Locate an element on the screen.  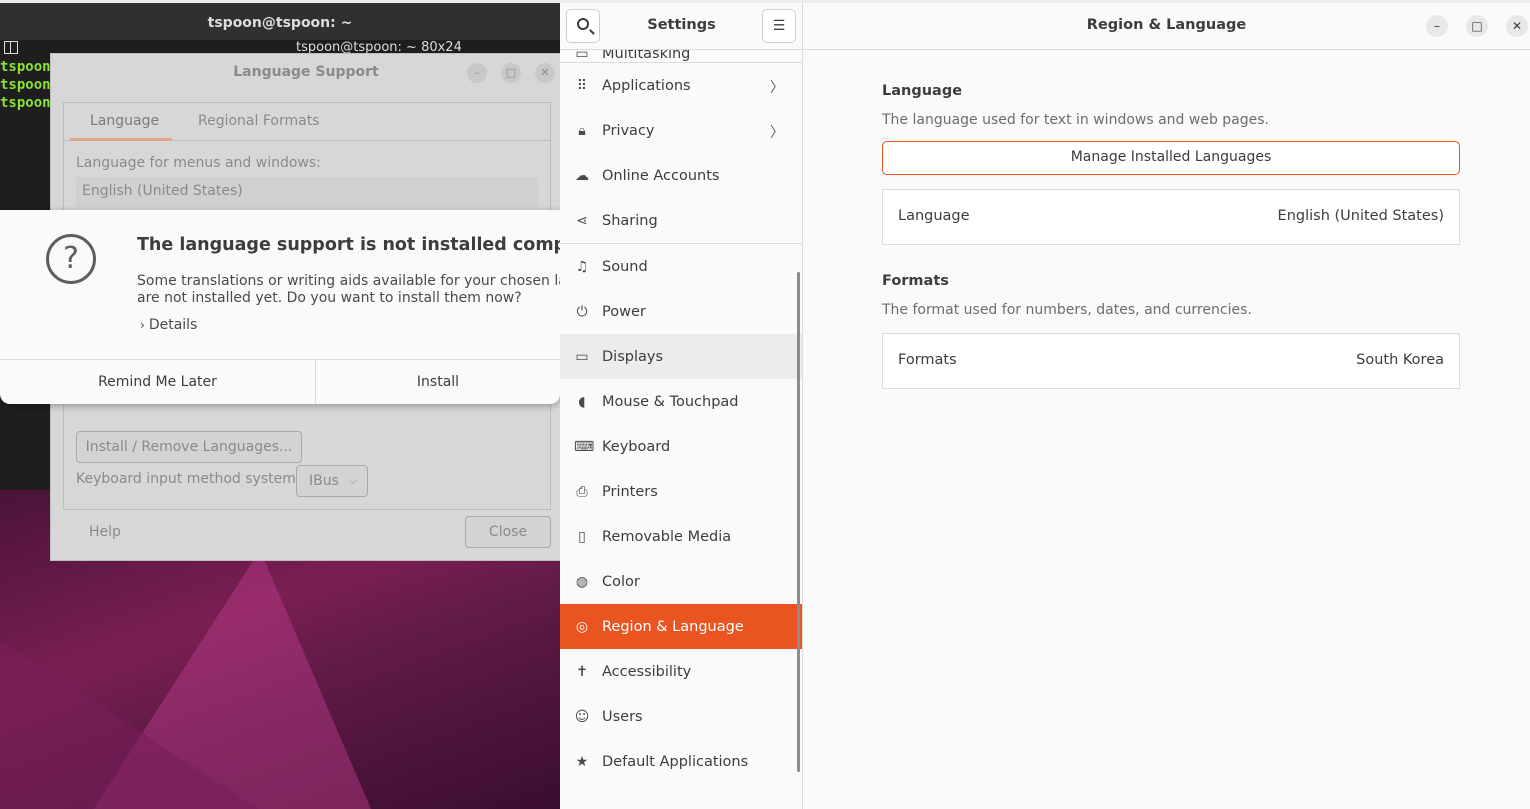
sidebar-item-label: Power is located at coordinates (624, 311).